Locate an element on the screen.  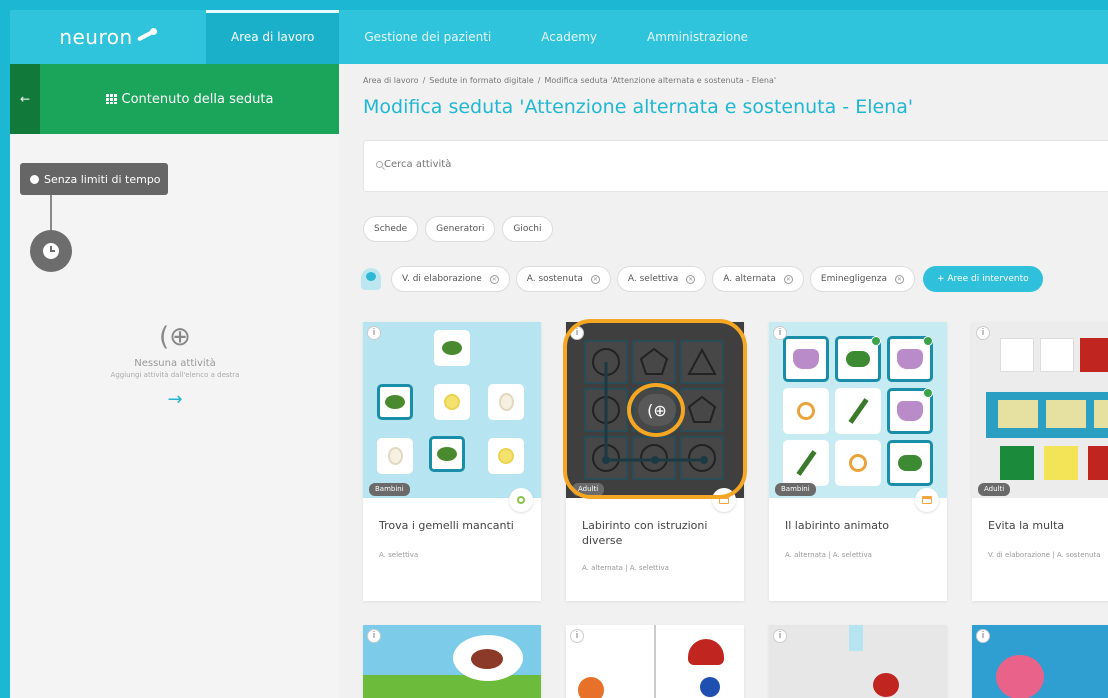
empty-state-title: Nessuna attività is located at coordinates (175, 363).